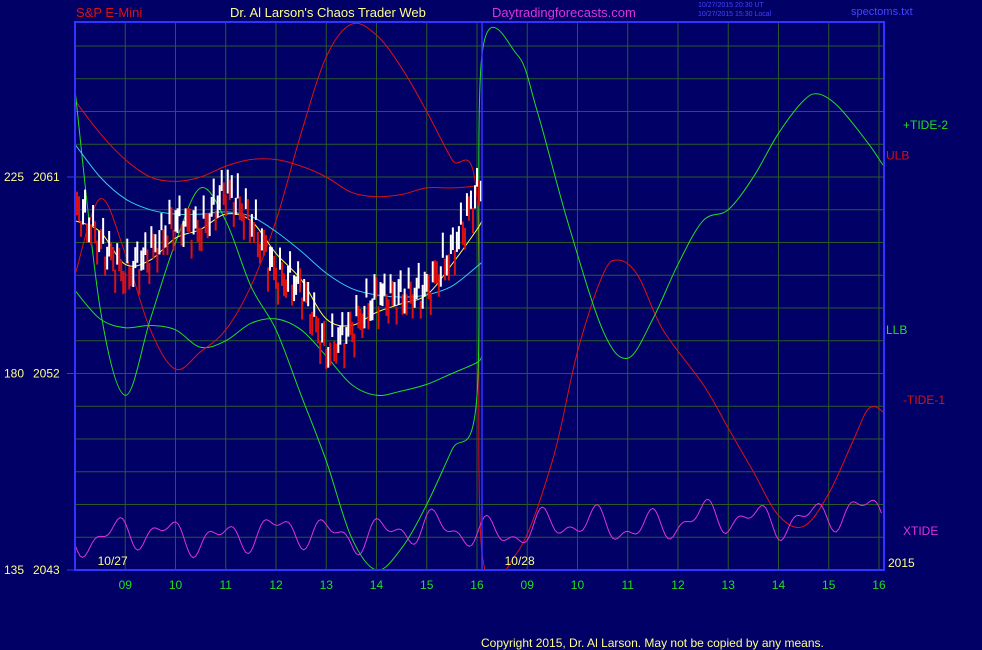 Image resolution: width=982 pixels, height=650 pixels. Describe the element at coordinates (14, 177) in the screenshot. I see `y-tick-label-left: 225` at that location.